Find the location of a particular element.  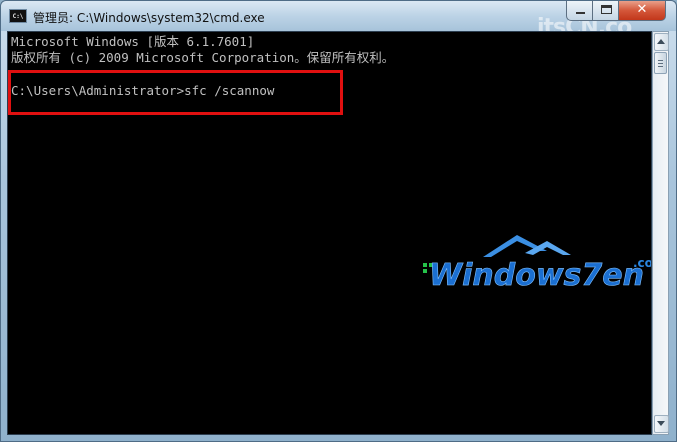

console-line-version: Microsoft Windows [版本 6.1.7601] is located at coordinates (133, 41).